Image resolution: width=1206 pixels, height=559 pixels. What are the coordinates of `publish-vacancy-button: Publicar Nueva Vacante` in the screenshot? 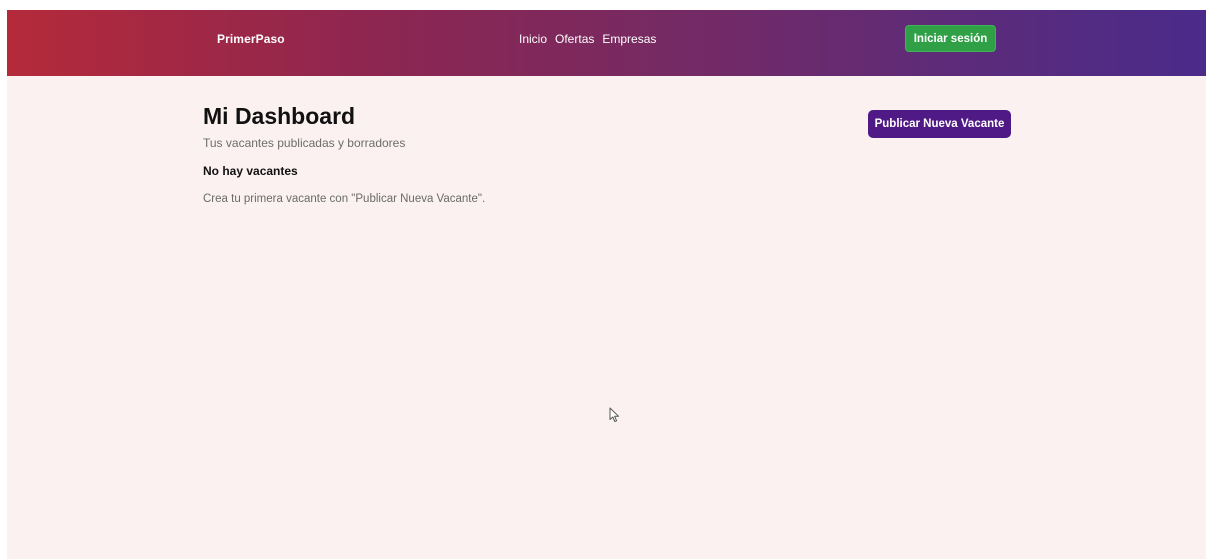 It's located at (939, 124).